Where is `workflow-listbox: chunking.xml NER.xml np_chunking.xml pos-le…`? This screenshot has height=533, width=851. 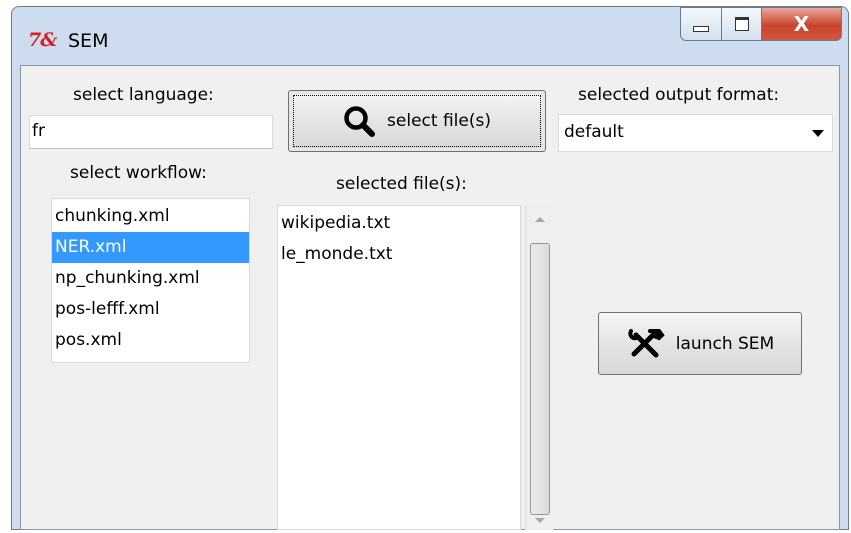
workflow-listbox: chunking.xml NER.xml np_chunking.xml pos-le… is located at coordinates (150, 280).